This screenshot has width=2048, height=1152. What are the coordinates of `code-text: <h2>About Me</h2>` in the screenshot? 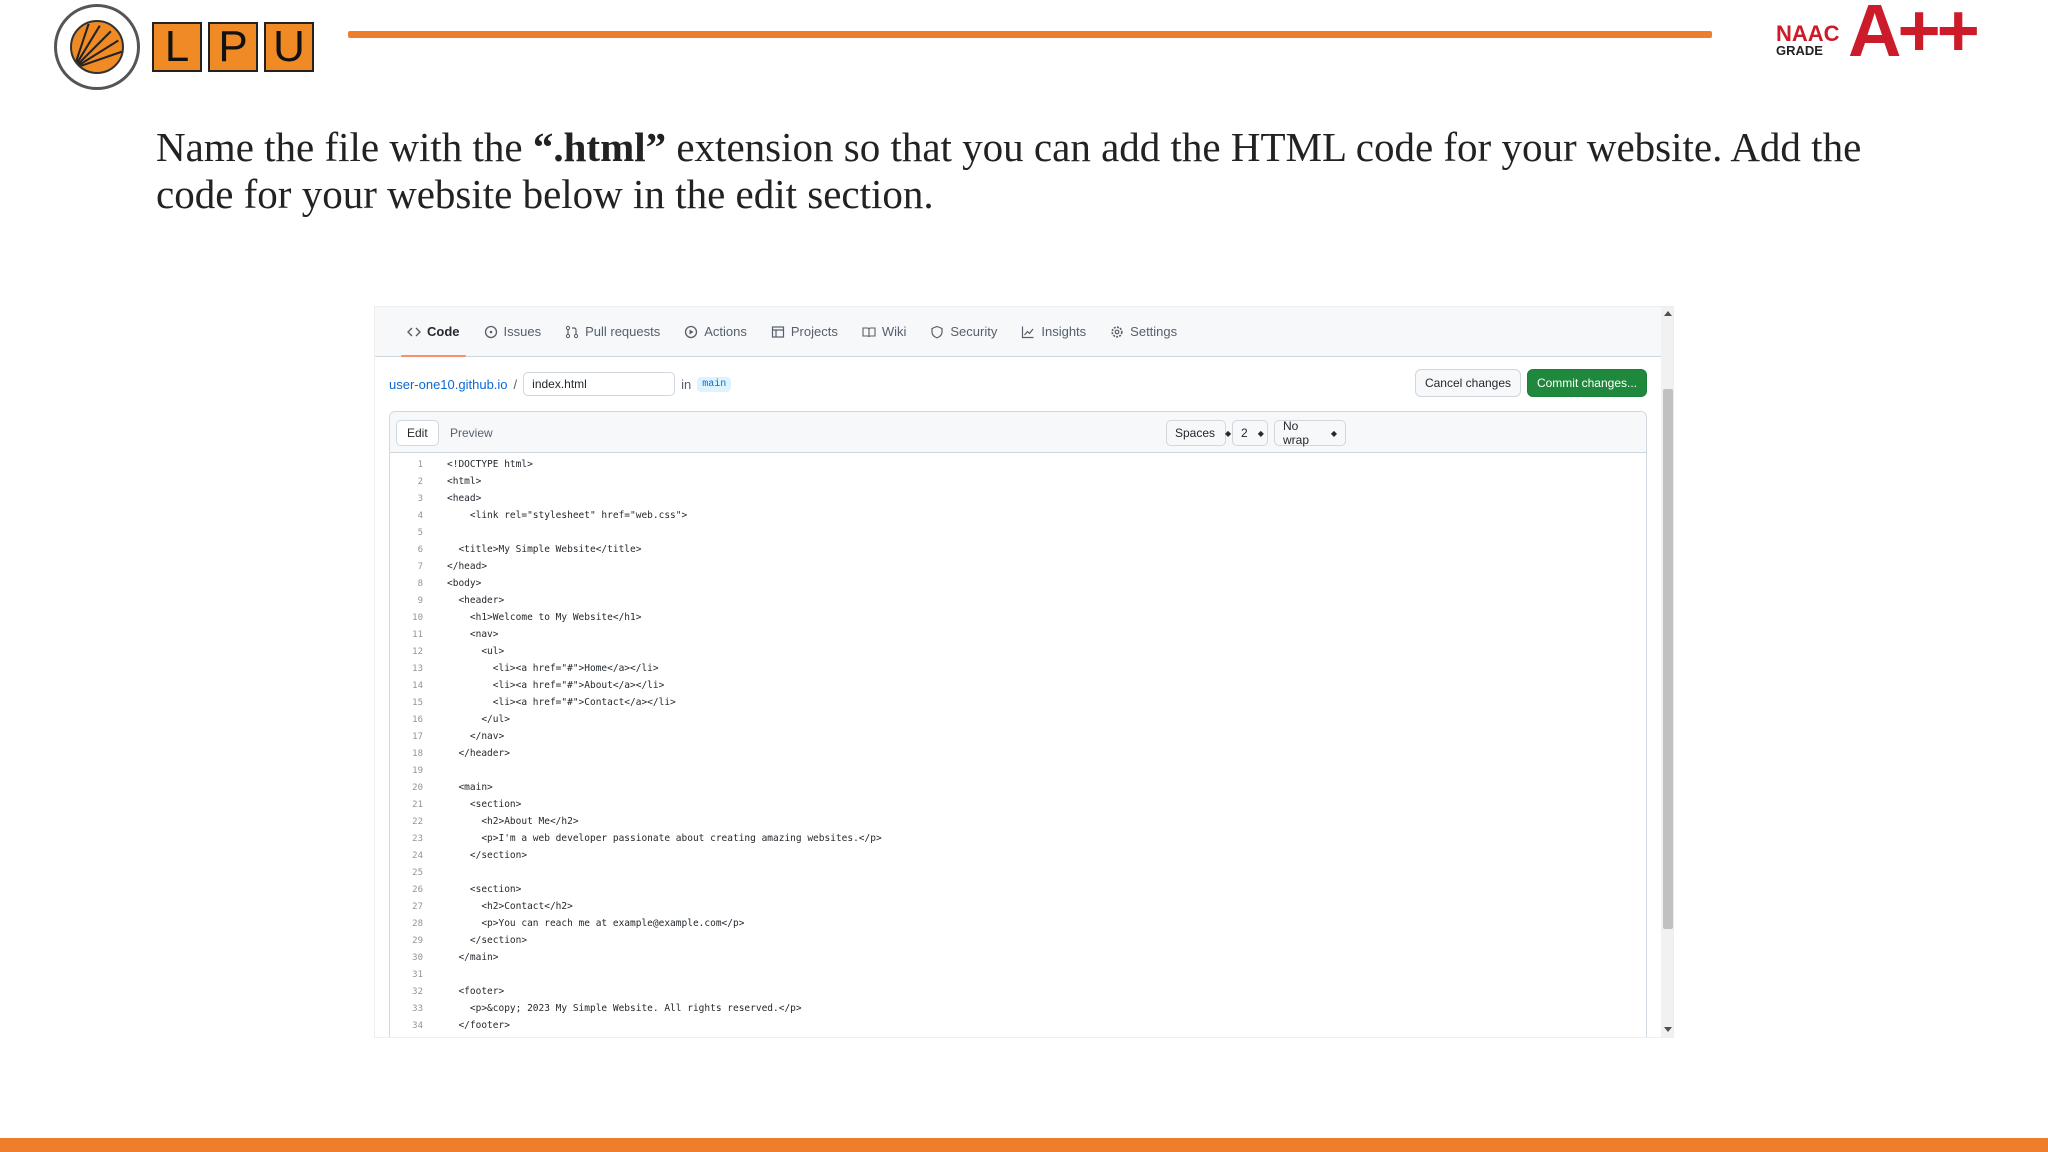 It's located at (500, 821).